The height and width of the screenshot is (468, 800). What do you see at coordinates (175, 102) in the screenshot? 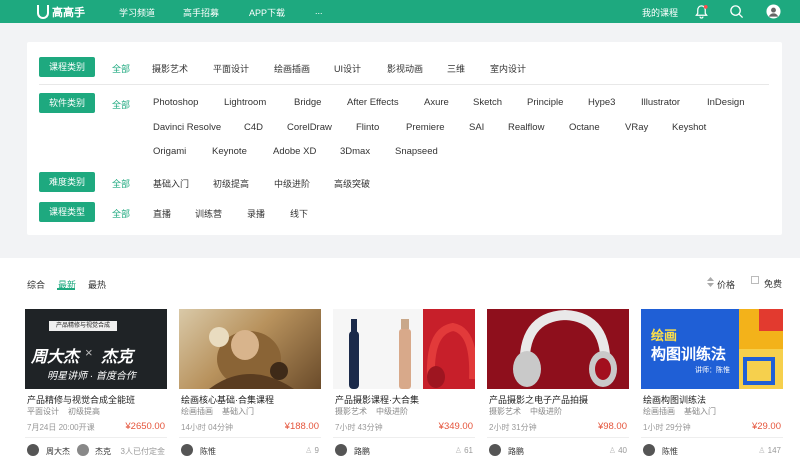
I see `software-option: Photoshop` at bounding box center [175, 102].